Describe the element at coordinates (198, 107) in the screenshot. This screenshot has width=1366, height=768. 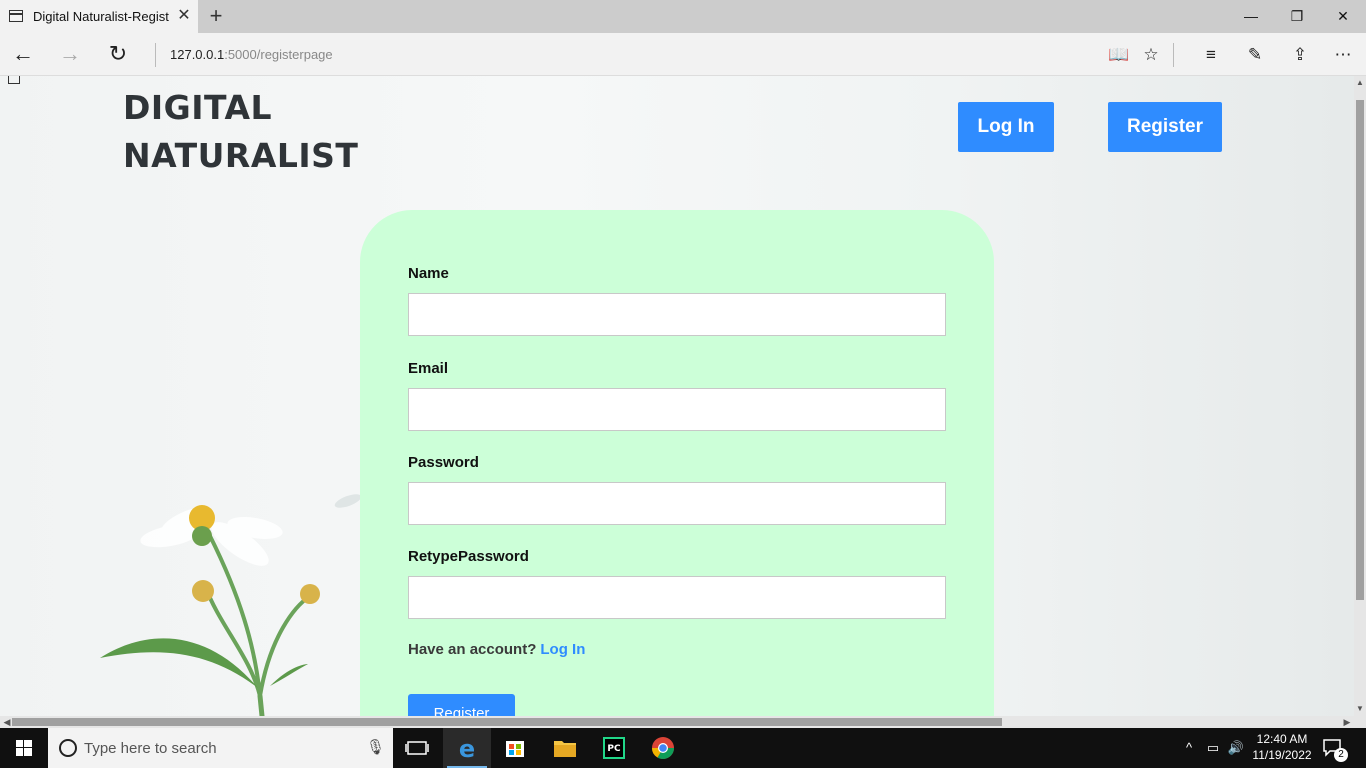
I see `logo-line-1: DIGITAL` at that location.